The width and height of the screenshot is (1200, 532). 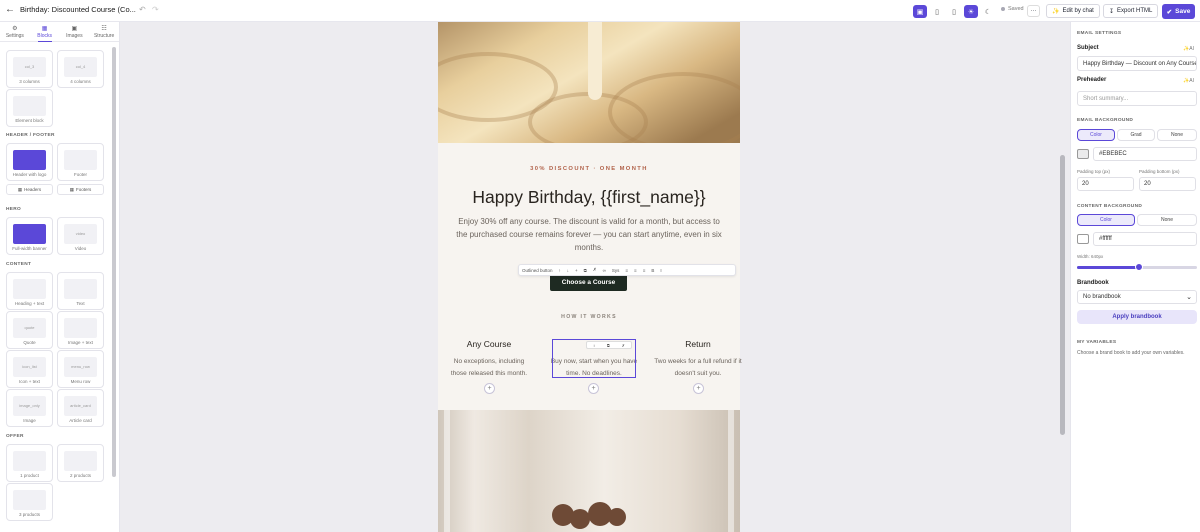 What do you see at coordinates (626, 270) in the screenshot?
I see `align-left-icon: ≡` at bounding box center [626, 270].